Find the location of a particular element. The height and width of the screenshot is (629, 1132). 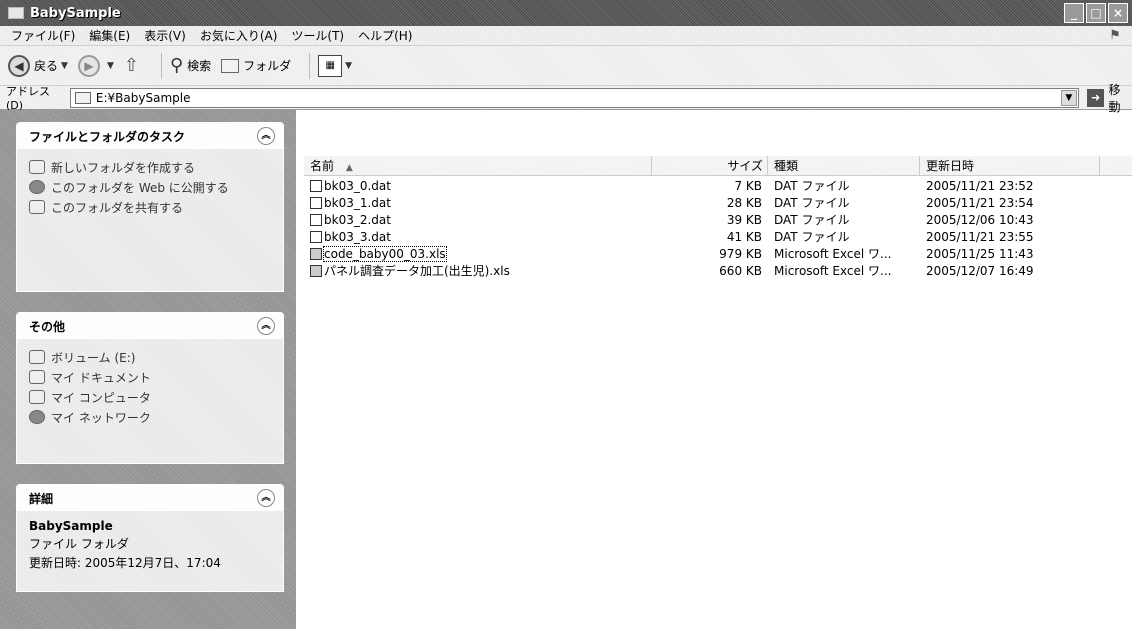

panel-title: 詳細 is located at coordinates (41, 498).